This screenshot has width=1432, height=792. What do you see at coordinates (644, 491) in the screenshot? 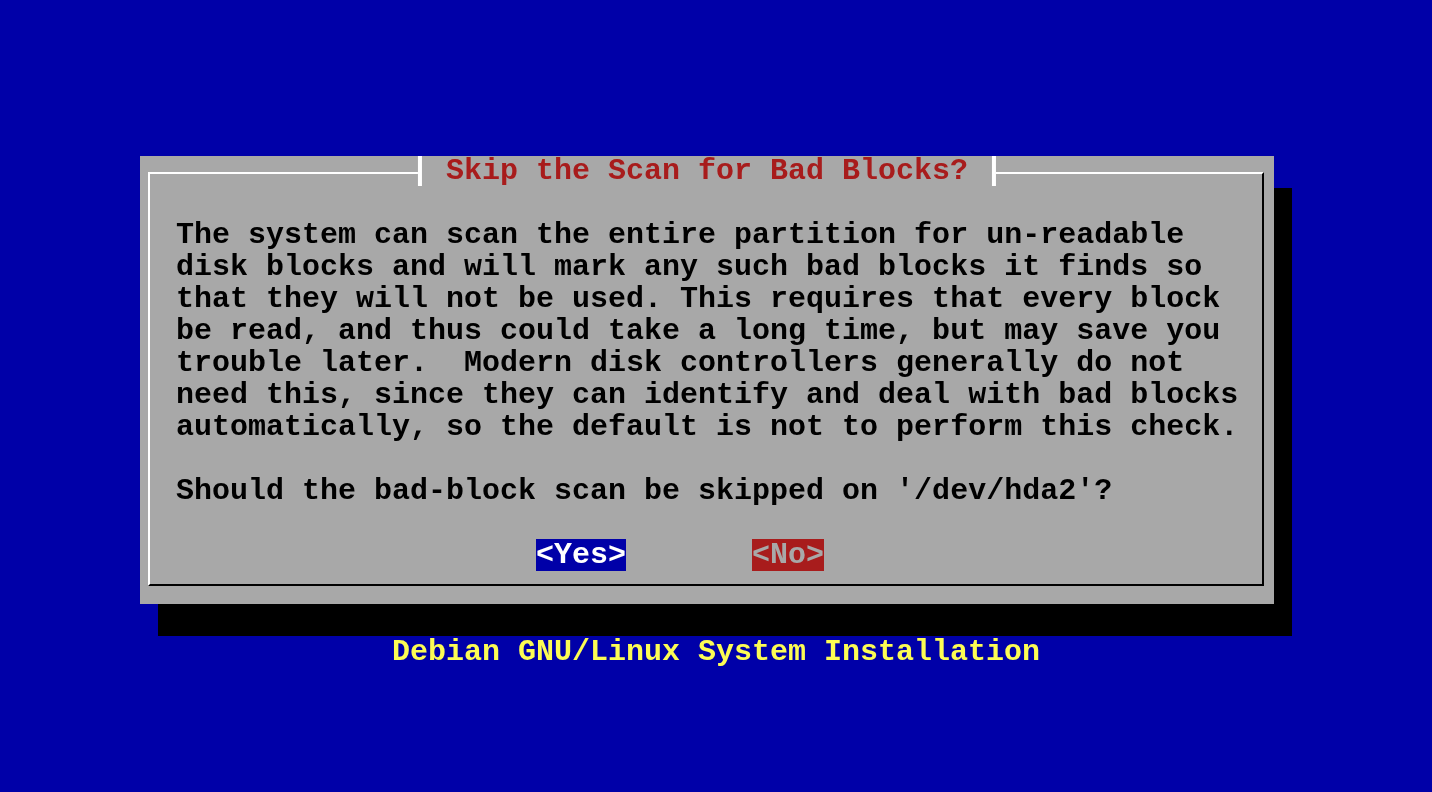
I see `question-text: Should the bad-block scan be skipped on '/dev/hda2'?` at bounding box center [644, 491].